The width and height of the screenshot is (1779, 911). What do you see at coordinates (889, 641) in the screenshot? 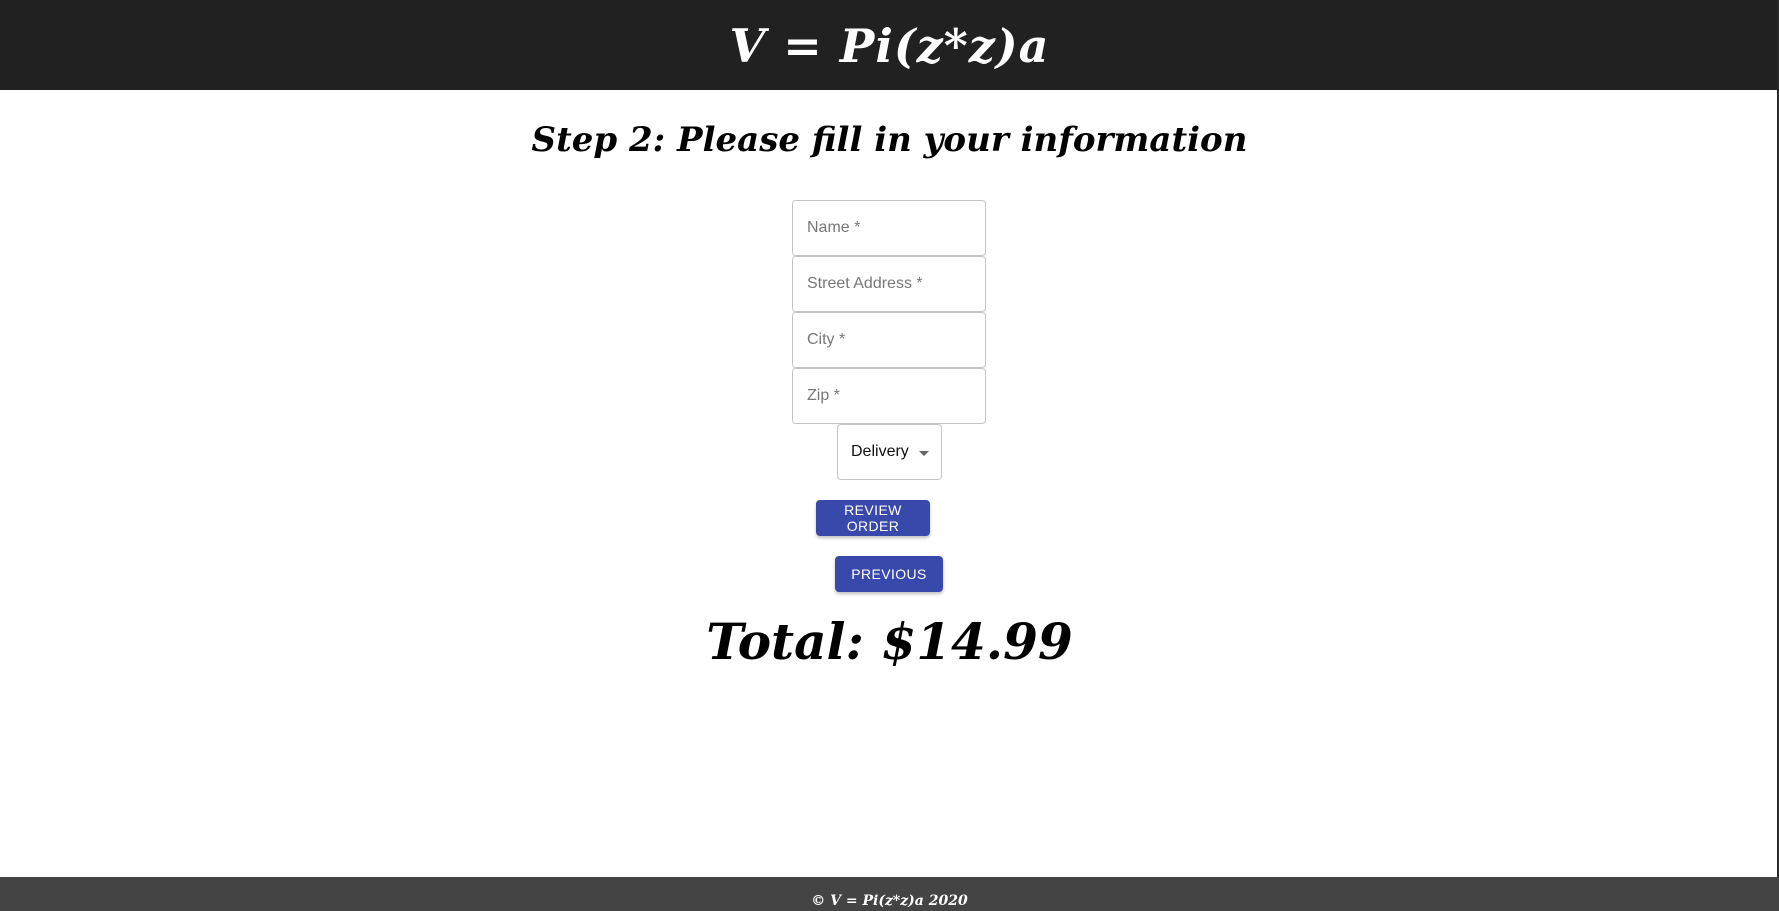
I see `order-total: Total: $14.99` at bounding box center [889, 641].